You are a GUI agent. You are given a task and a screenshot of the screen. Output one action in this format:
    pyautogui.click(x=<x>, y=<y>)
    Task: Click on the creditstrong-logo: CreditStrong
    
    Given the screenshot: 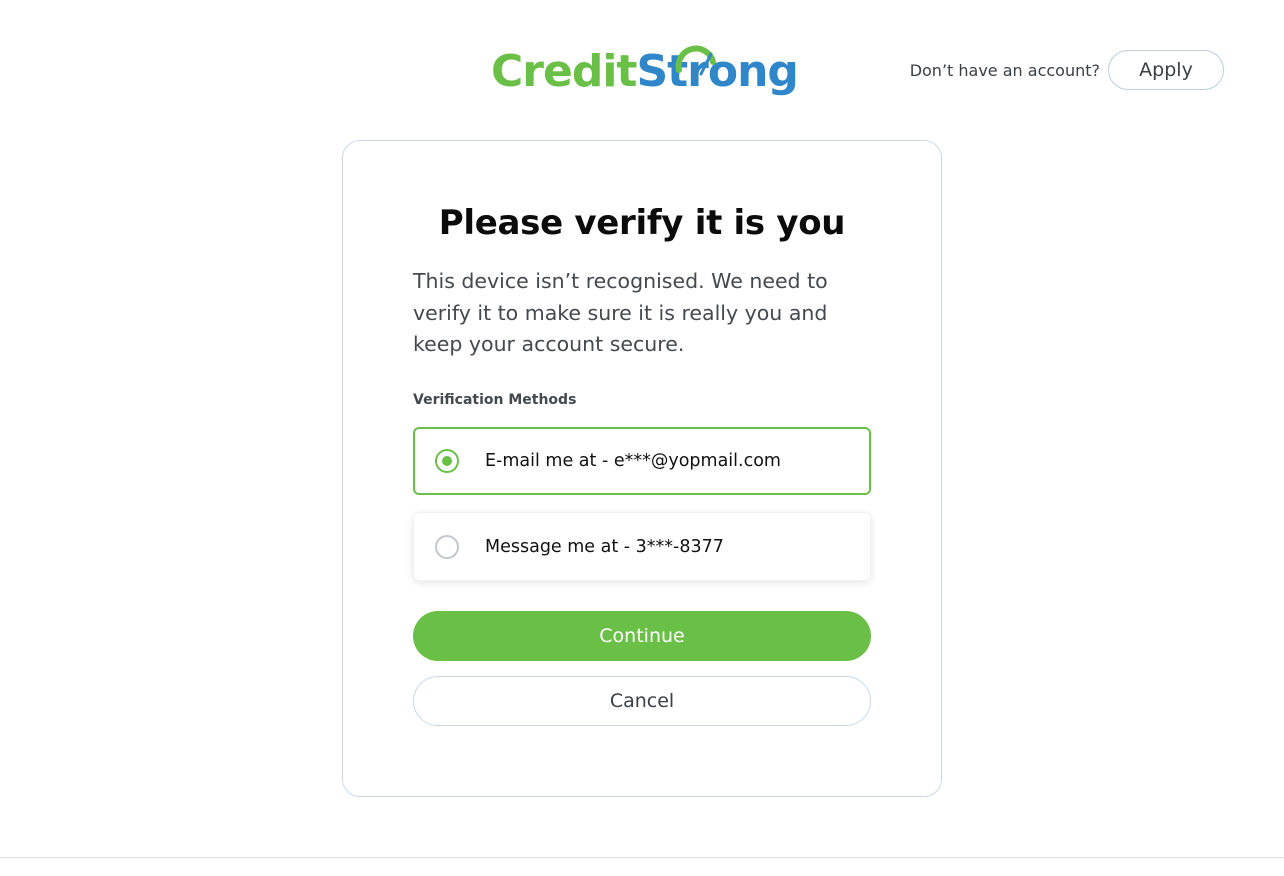 What is the action you would take?
    pyautogui.click(x=645, y=70)
    